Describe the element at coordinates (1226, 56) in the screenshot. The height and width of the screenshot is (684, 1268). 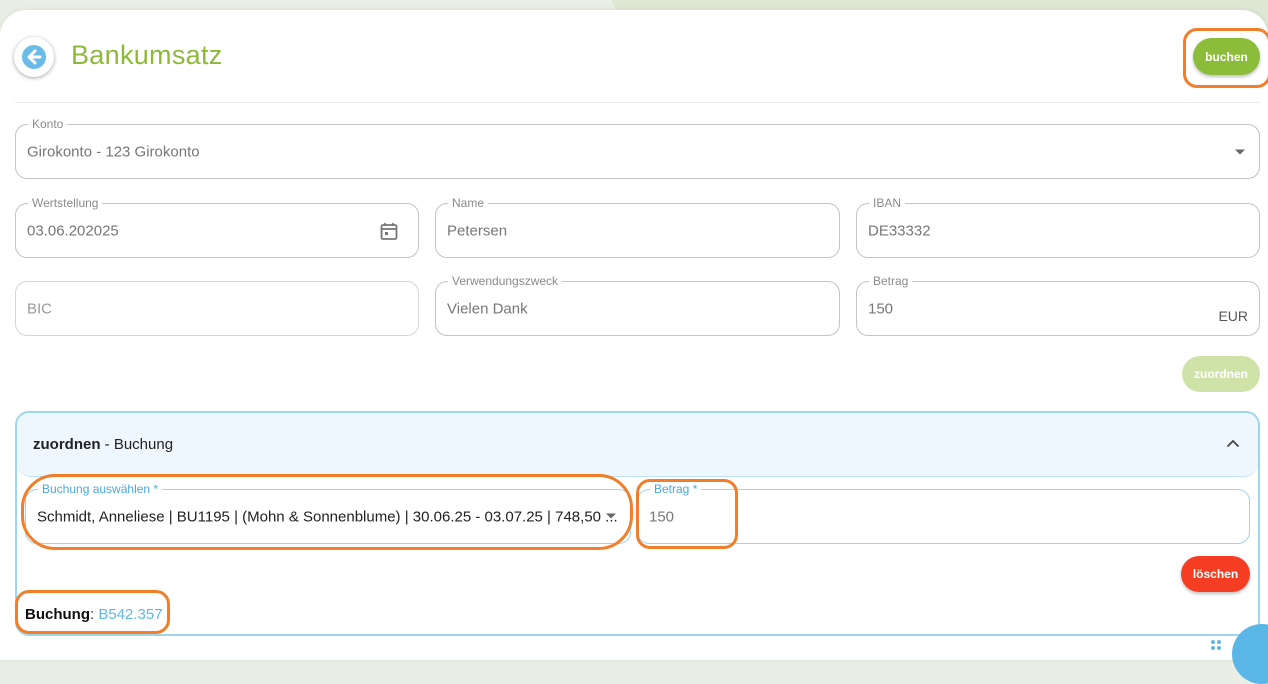
I see `buchen-button: buchen` at that location.